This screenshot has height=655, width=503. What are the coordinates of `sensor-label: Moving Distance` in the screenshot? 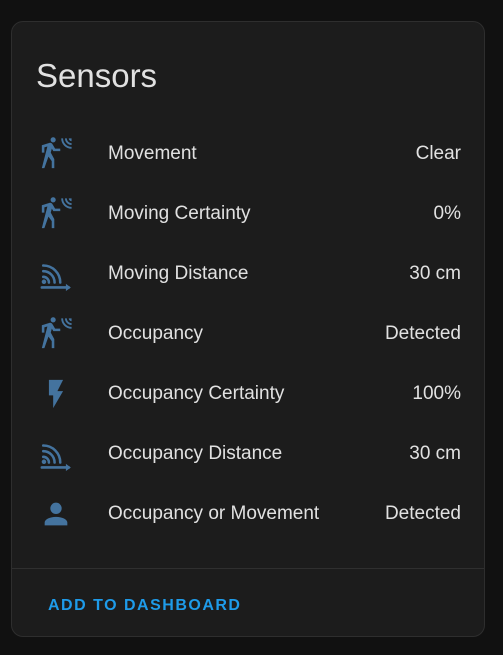 It's located at (178, 273).